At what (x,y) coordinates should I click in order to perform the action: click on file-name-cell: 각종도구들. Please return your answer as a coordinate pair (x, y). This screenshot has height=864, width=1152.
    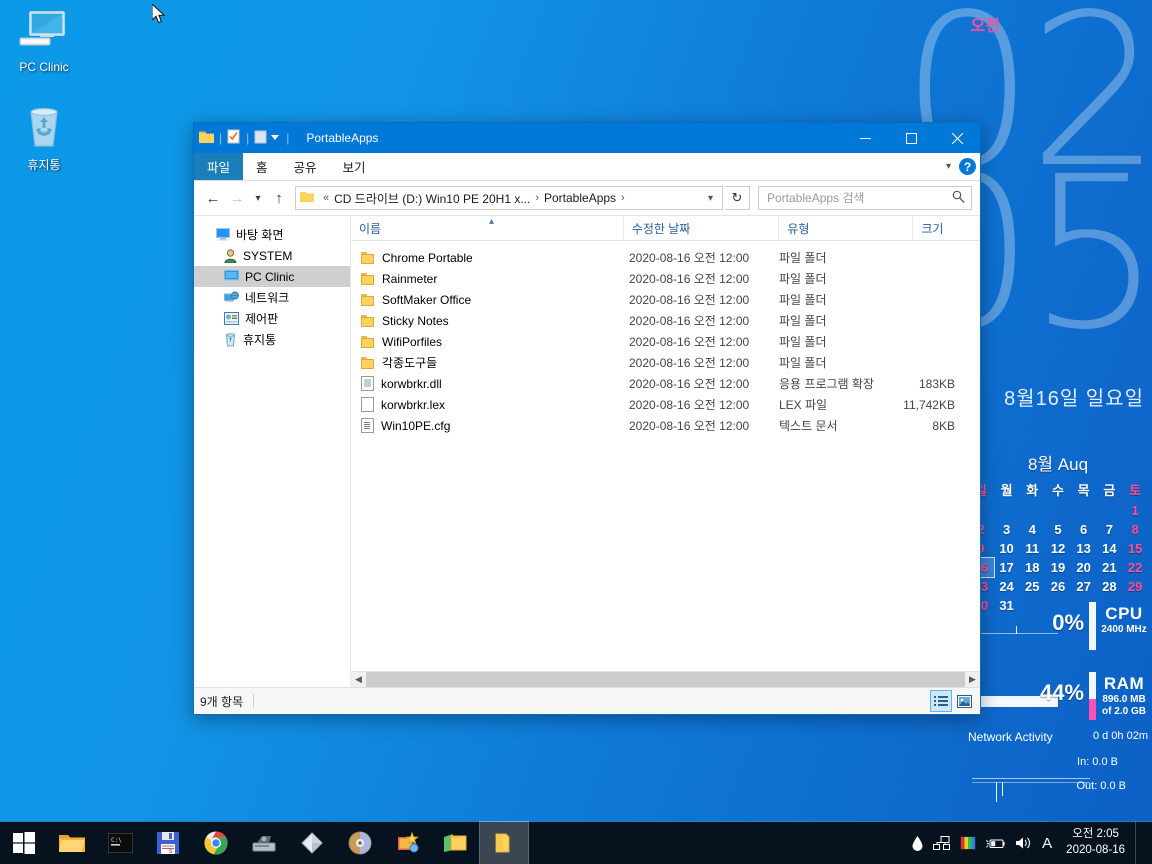
    Looking at the image, I should click on (486, 362).